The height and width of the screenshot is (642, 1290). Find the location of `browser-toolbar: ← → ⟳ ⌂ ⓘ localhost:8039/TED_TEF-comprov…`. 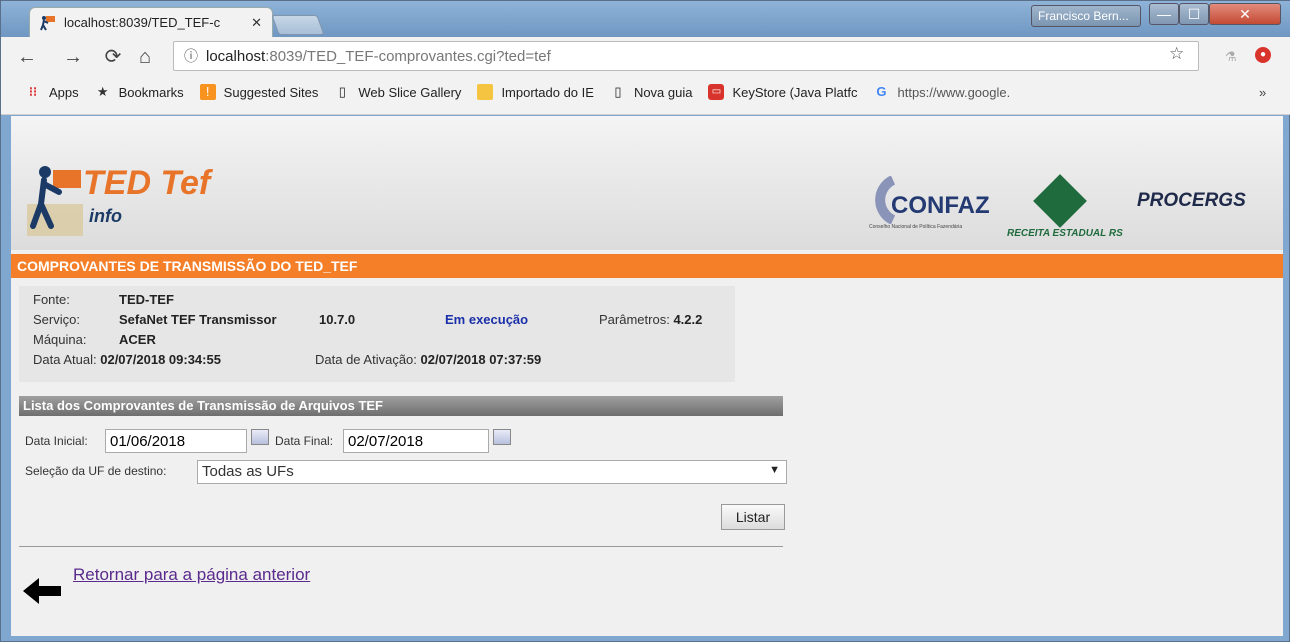

browser-toolbar: ← → ⟳ ⌂ ⓘ localhost:8039/TED_TEF-comprov… is located at coordinates (645, 76).